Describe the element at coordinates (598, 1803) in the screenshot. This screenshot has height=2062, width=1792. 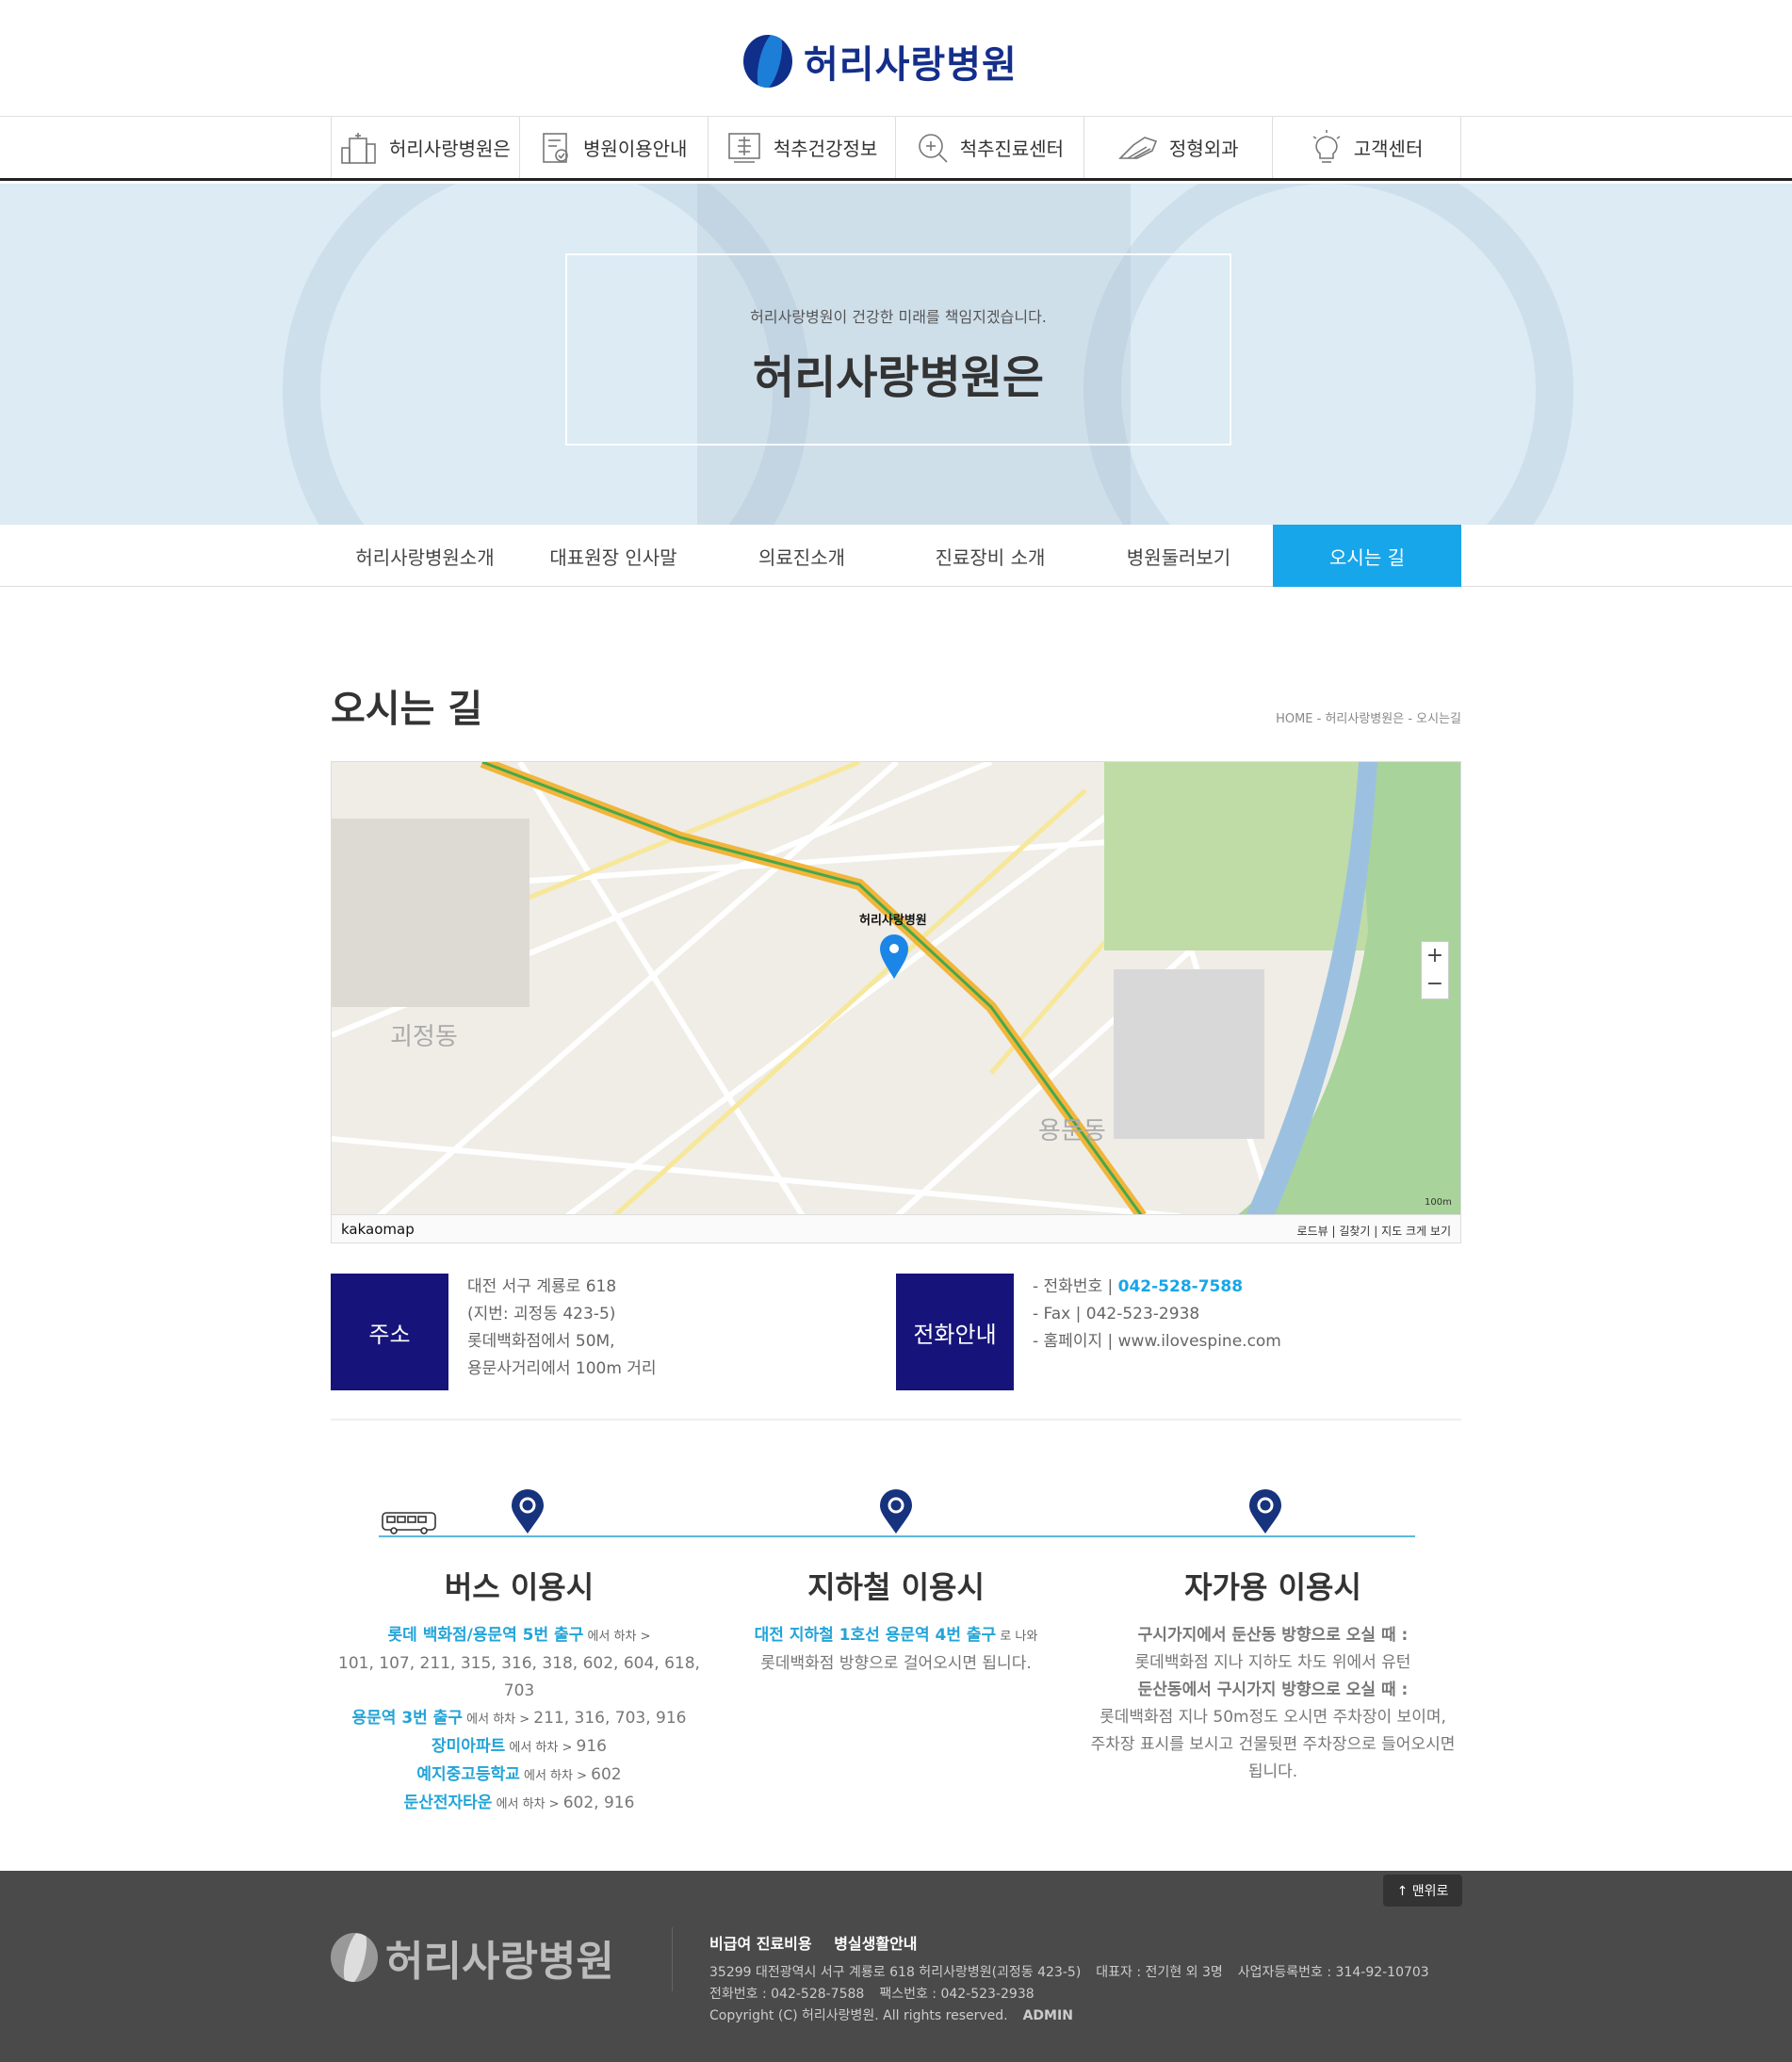
I see `bus-routes: 602, 916` at that location.